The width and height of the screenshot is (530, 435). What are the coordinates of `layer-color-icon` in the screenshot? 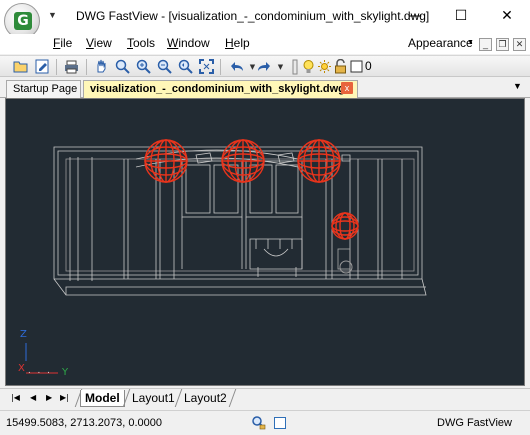 It's located at (356, 66).